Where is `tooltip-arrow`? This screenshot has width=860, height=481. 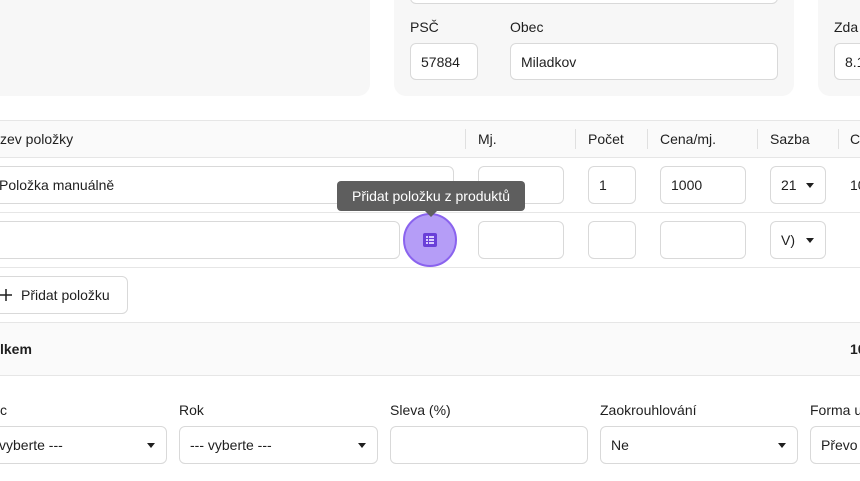 tooltip-arrow is located at coordinates (431, 214).